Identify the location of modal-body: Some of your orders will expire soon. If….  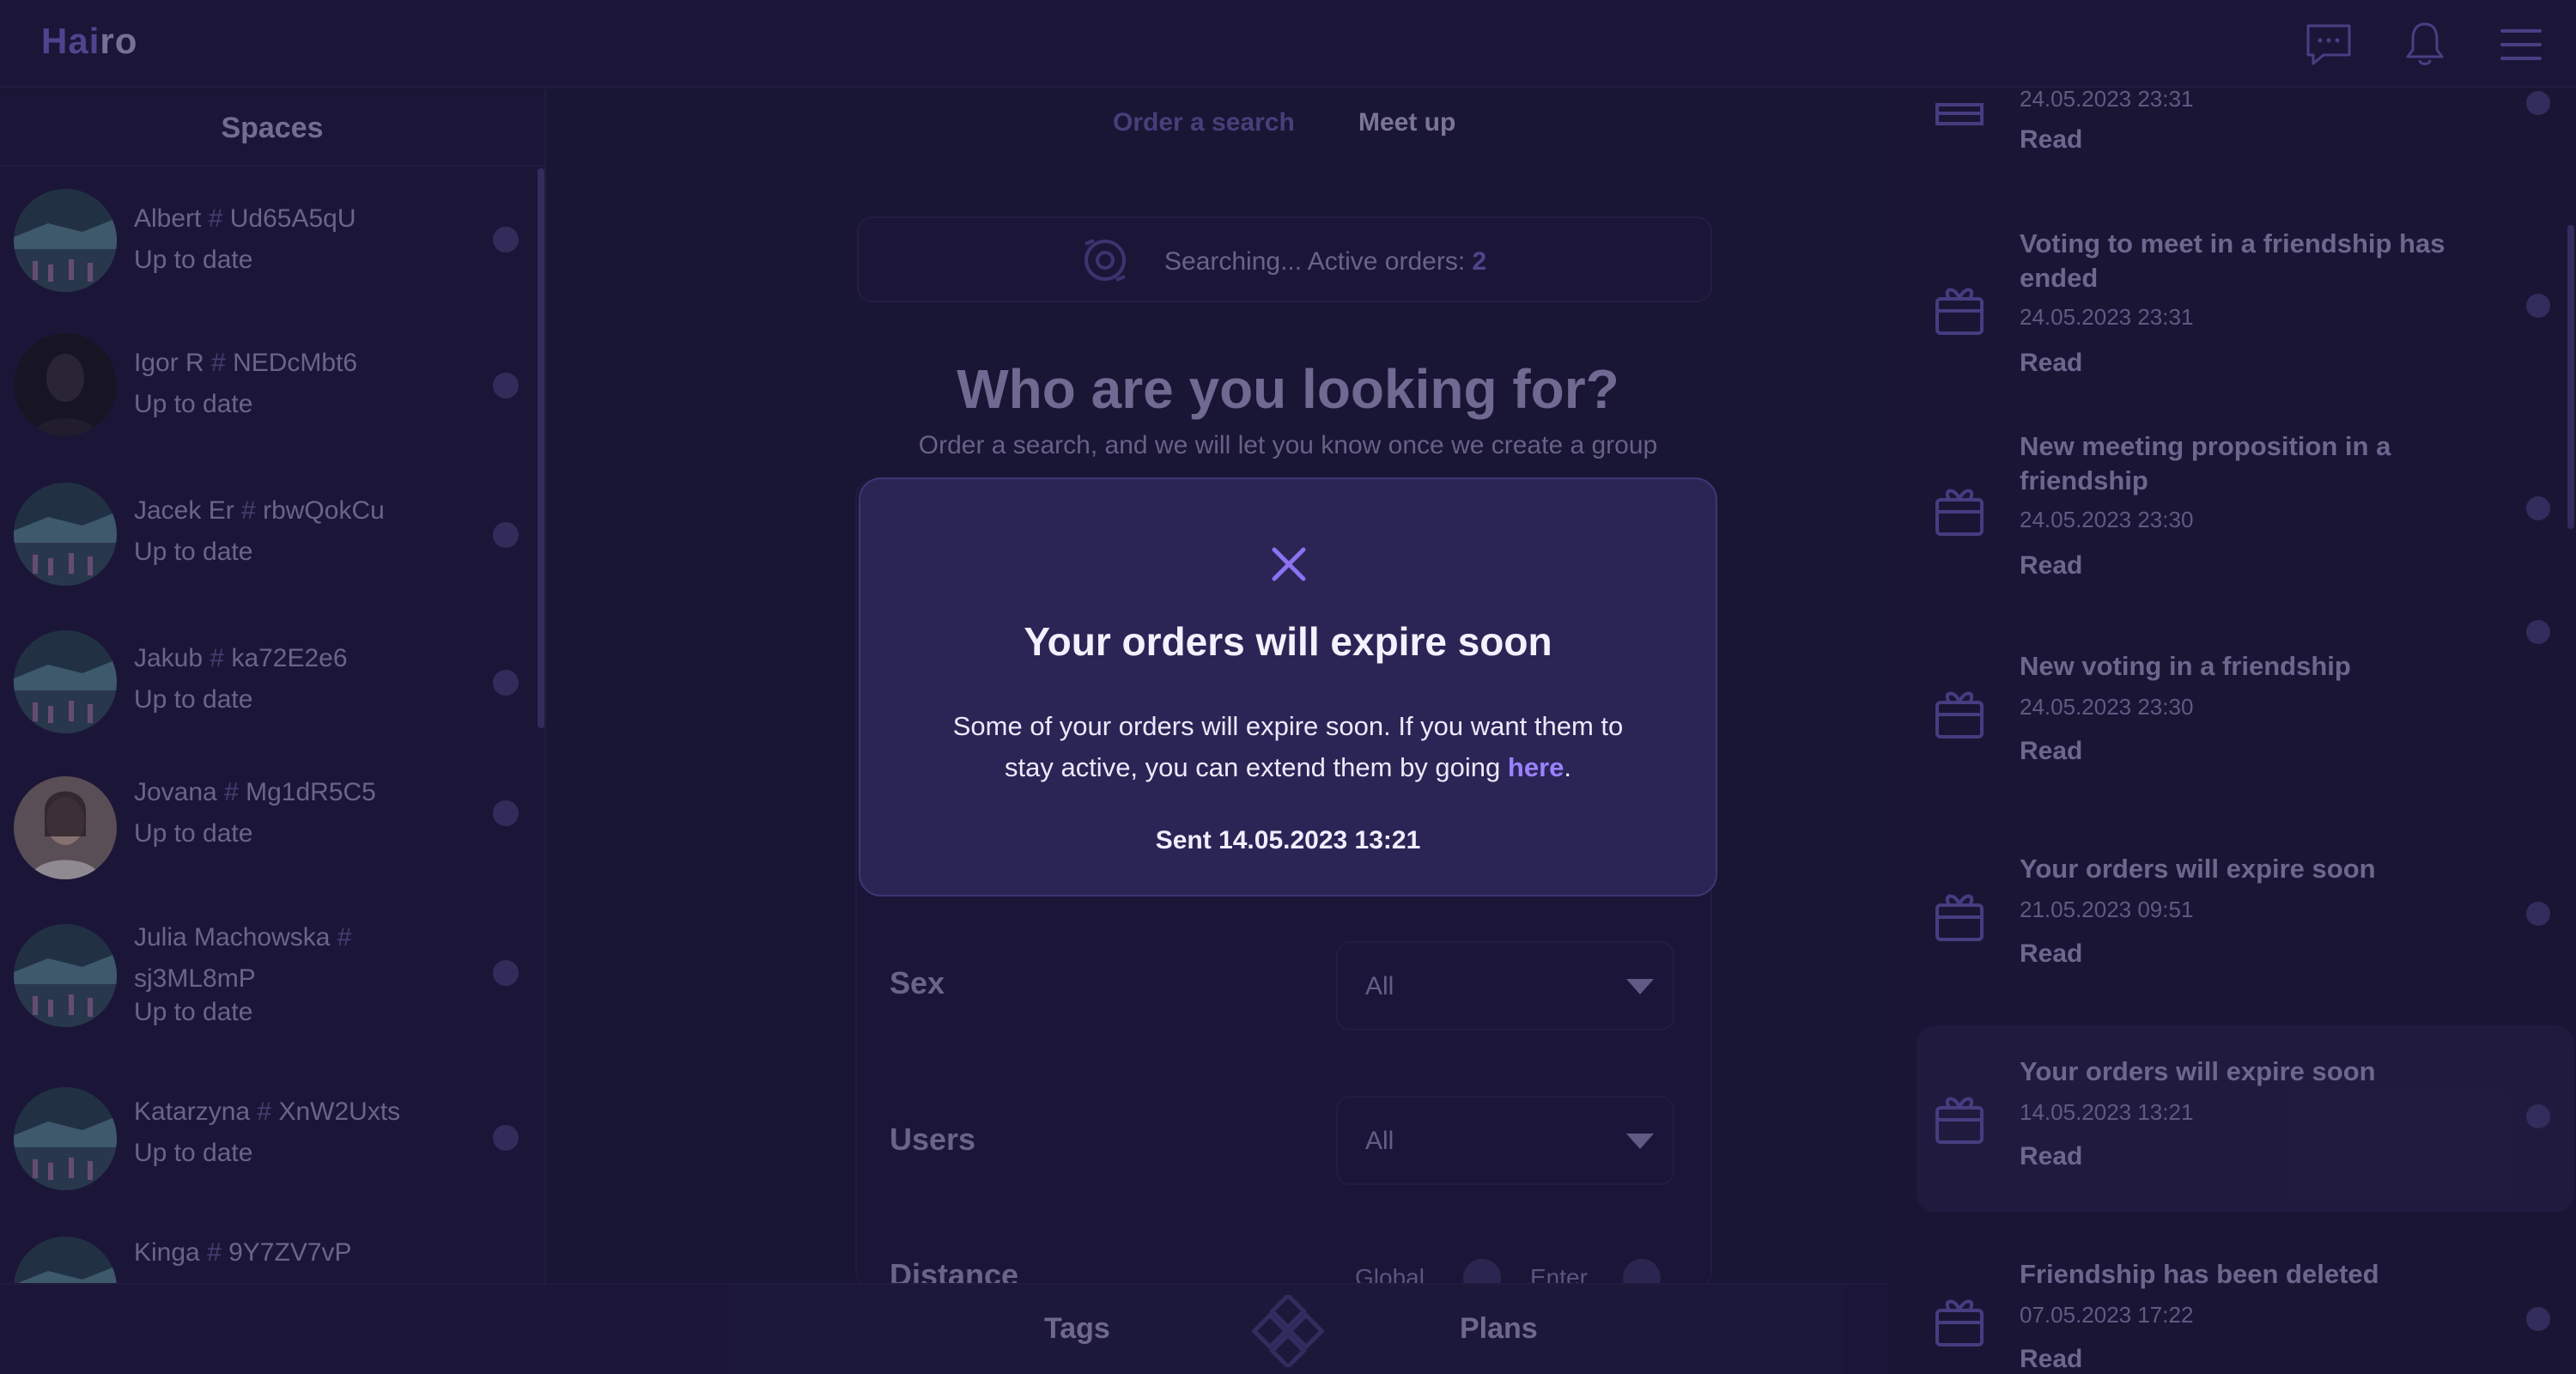
(1288, 746).